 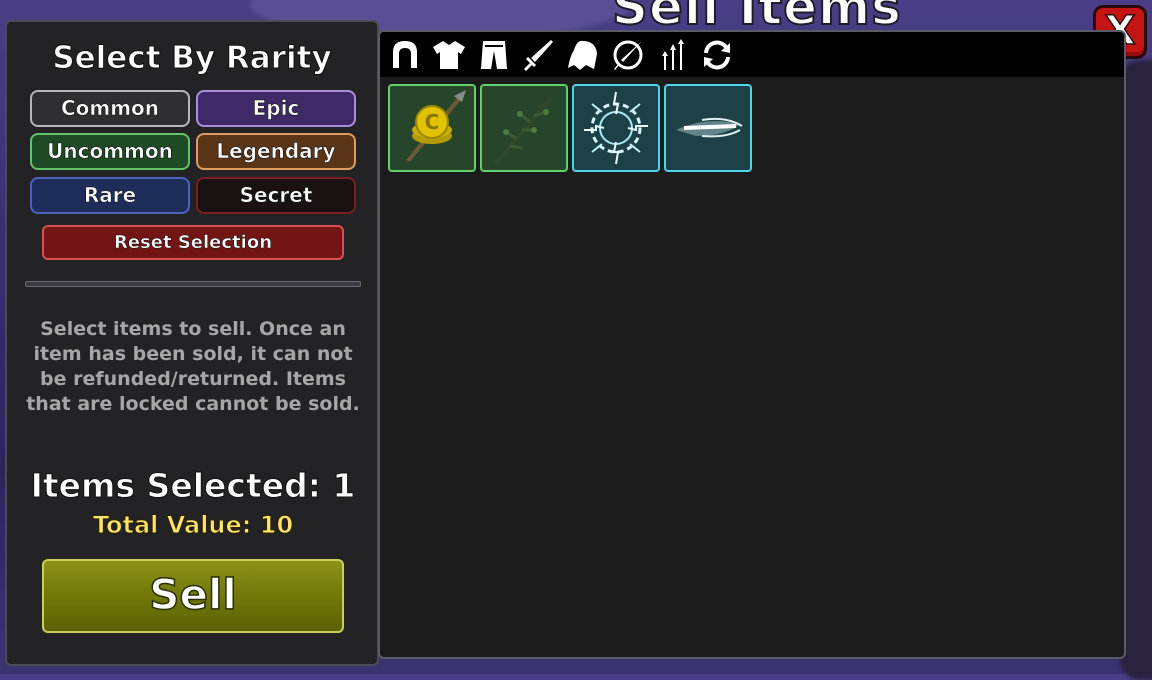 I want to click on sword-icon, so click(x=538, y=55).